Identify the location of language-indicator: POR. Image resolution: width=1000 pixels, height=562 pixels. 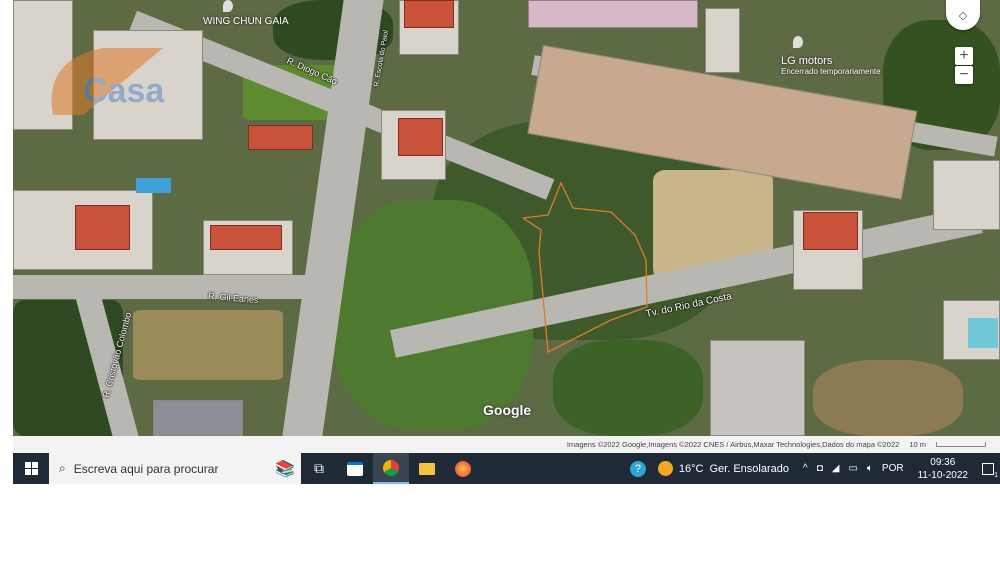
(893, 468).